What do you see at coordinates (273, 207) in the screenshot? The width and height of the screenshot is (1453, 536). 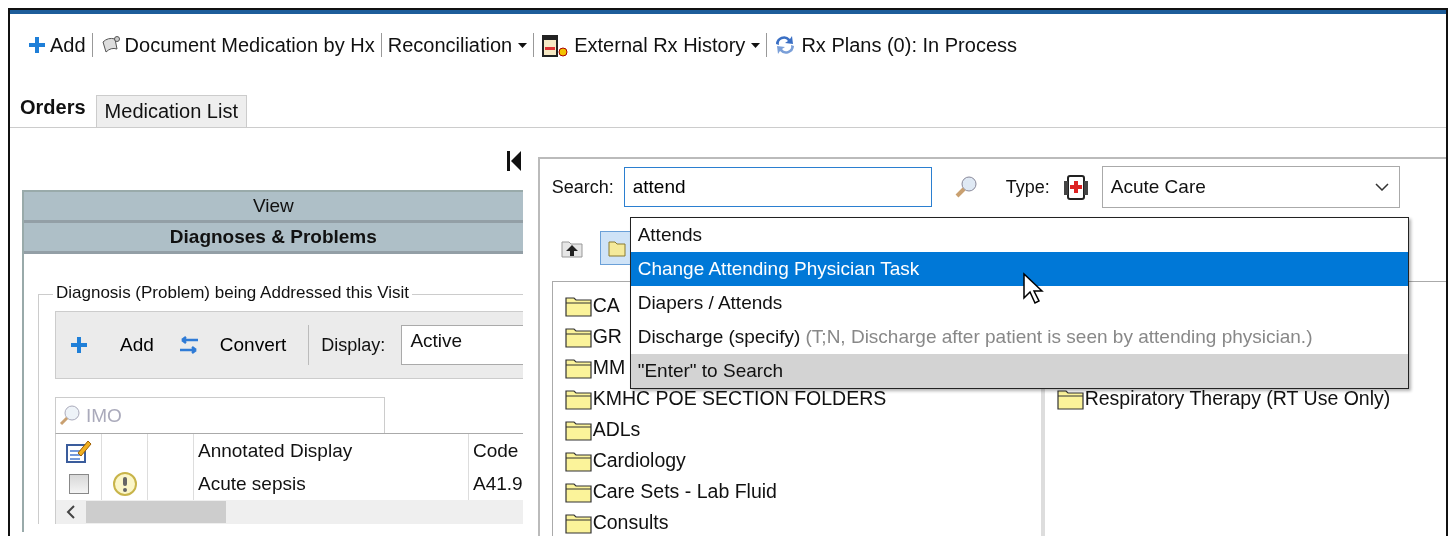 I see `panel-header: View` at bounding box center [273, 207].